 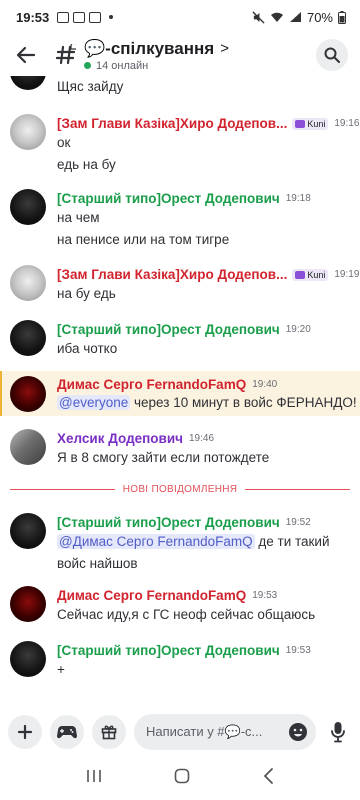 I want to click on channel-header: 💬-спілкування > 14 онлайн, so click(x=180, y=55).